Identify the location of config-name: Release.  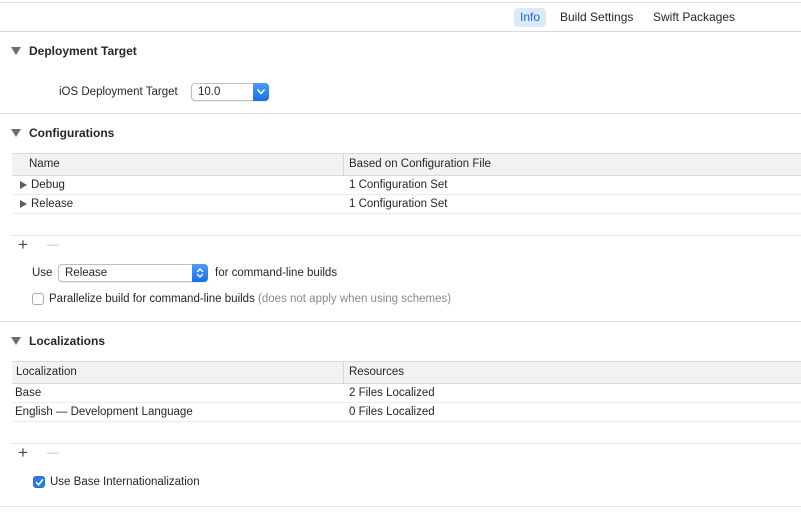
(52, 204).